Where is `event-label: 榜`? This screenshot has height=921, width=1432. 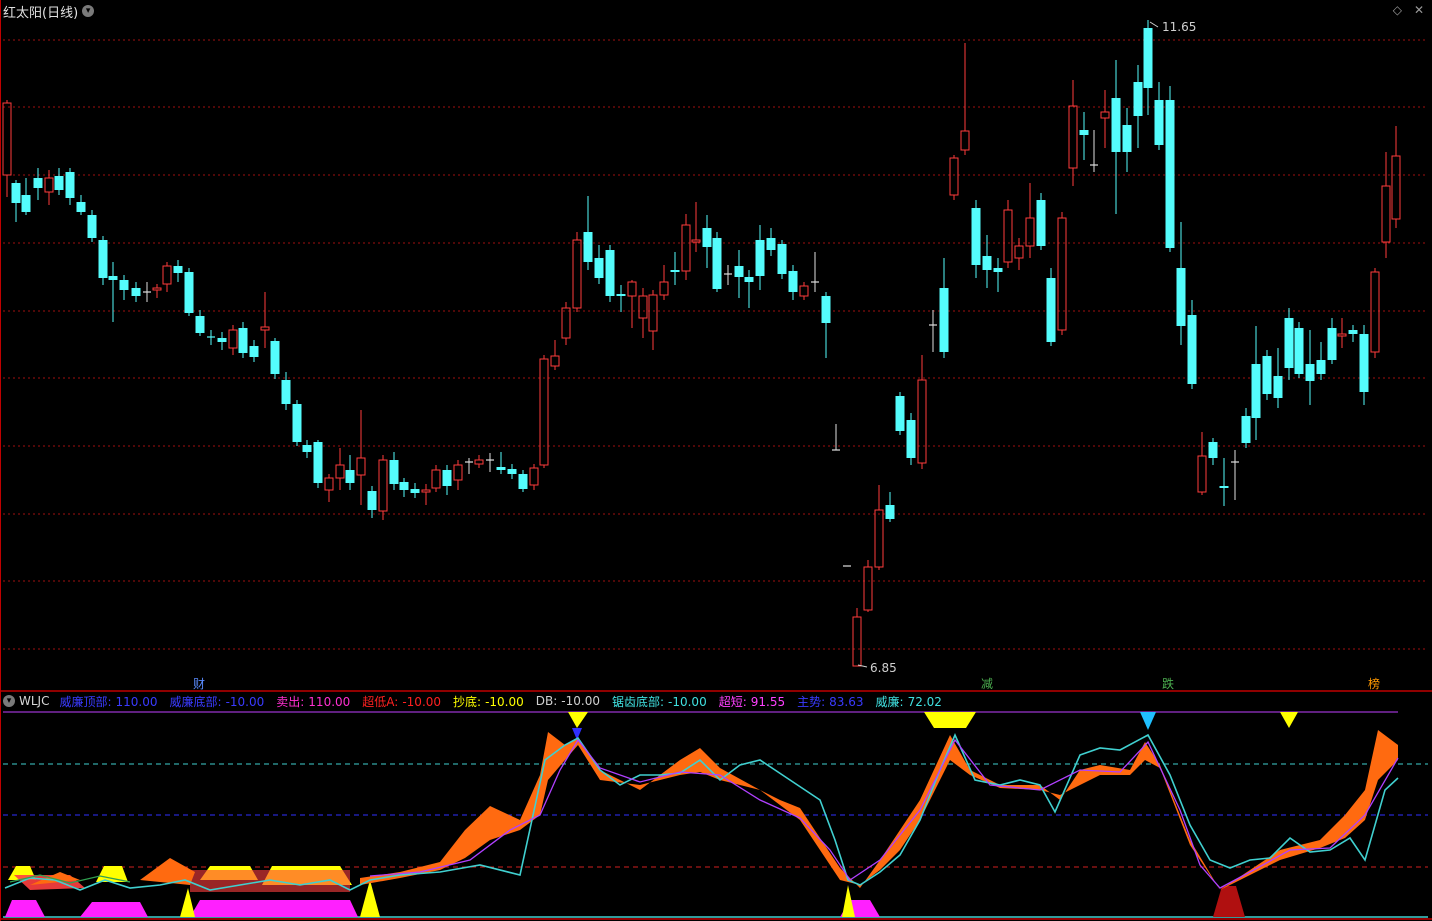
event-label: 榜 is located at coordinates (1374, 684).